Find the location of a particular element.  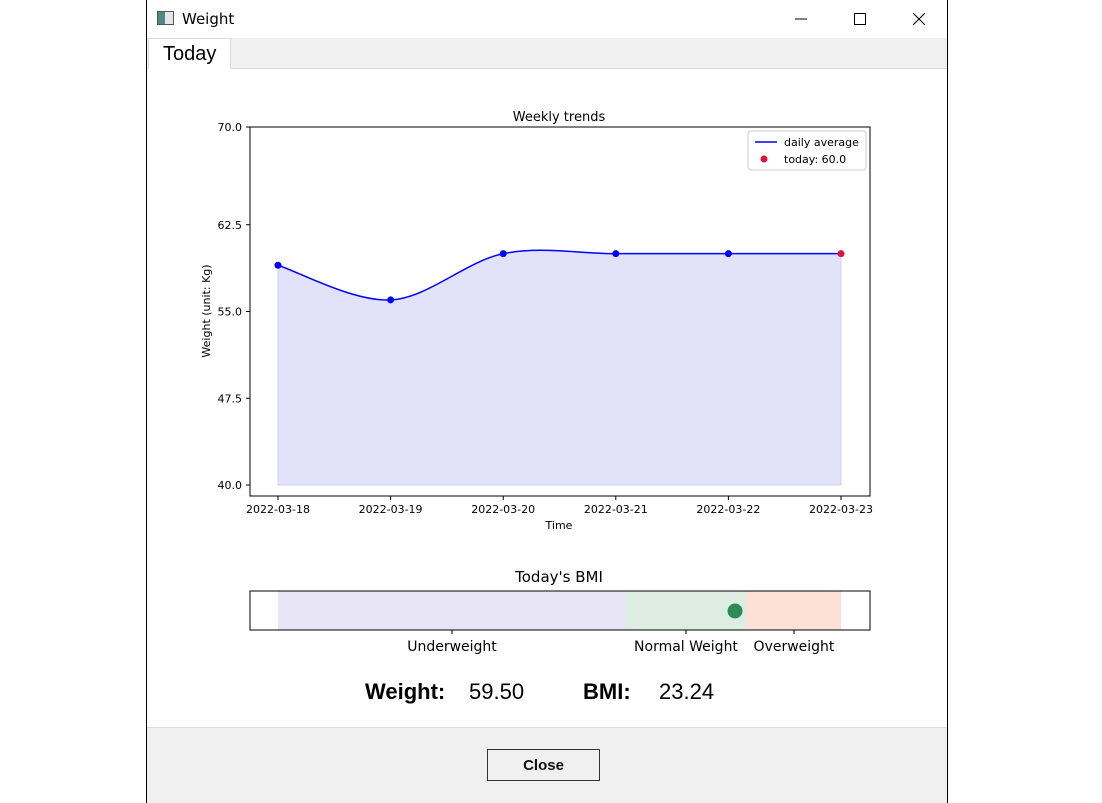

app-window-icon is located at coordinates (165, 18).